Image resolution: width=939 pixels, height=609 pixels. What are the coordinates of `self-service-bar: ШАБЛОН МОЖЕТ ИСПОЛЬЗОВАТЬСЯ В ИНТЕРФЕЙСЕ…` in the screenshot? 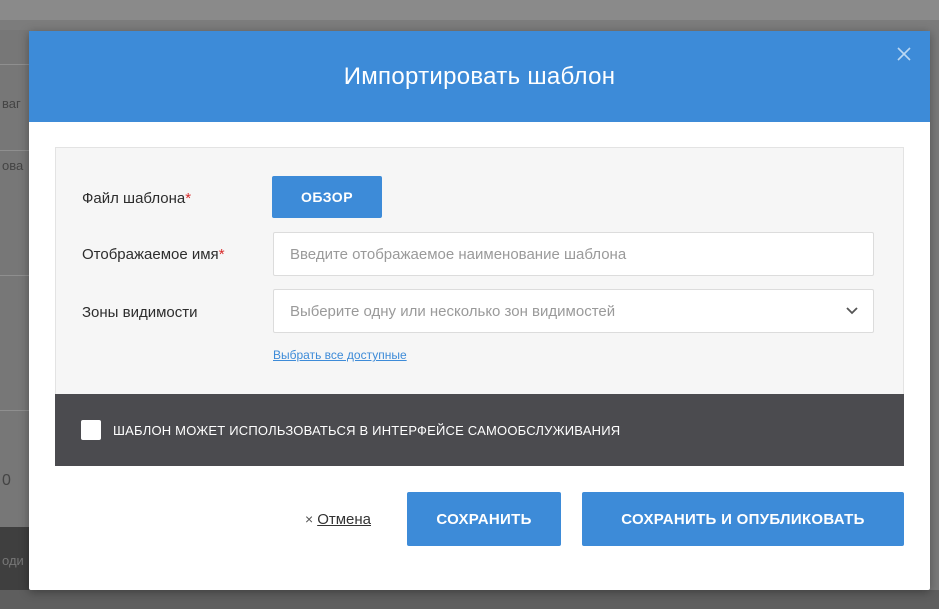 It's located at (479, 430).